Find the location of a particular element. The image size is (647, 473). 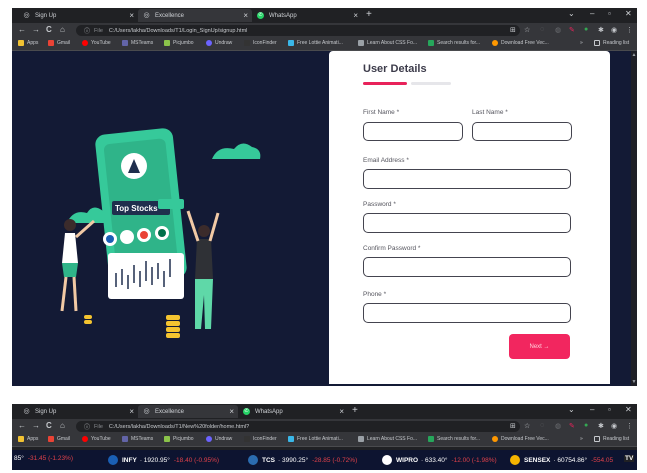

scroll-down-icon: ▼ is located at coordinates (634, 382).